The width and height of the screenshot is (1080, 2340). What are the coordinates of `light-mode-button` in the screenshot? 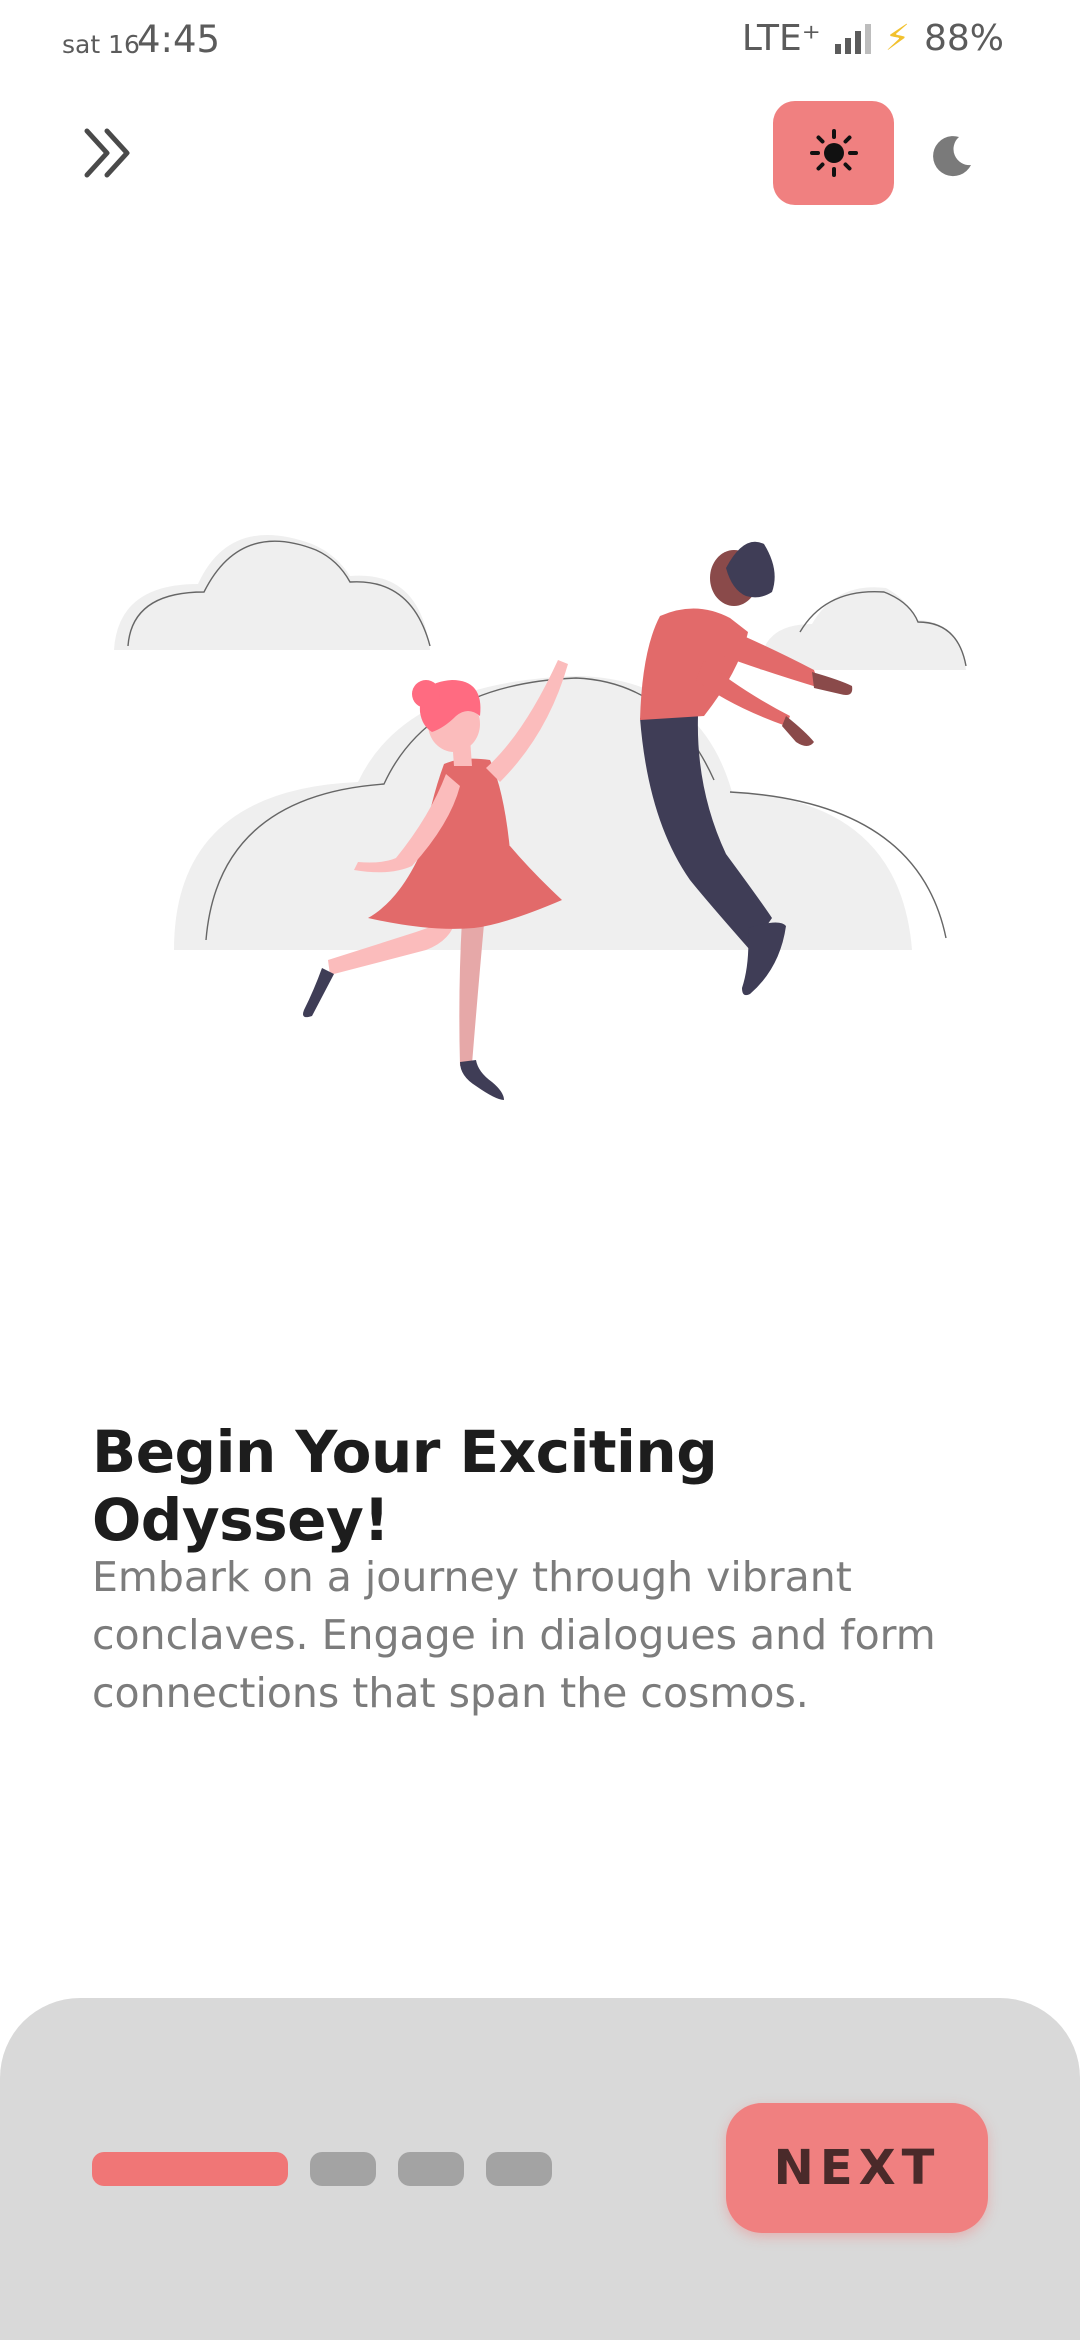 It's located at (833, 153).